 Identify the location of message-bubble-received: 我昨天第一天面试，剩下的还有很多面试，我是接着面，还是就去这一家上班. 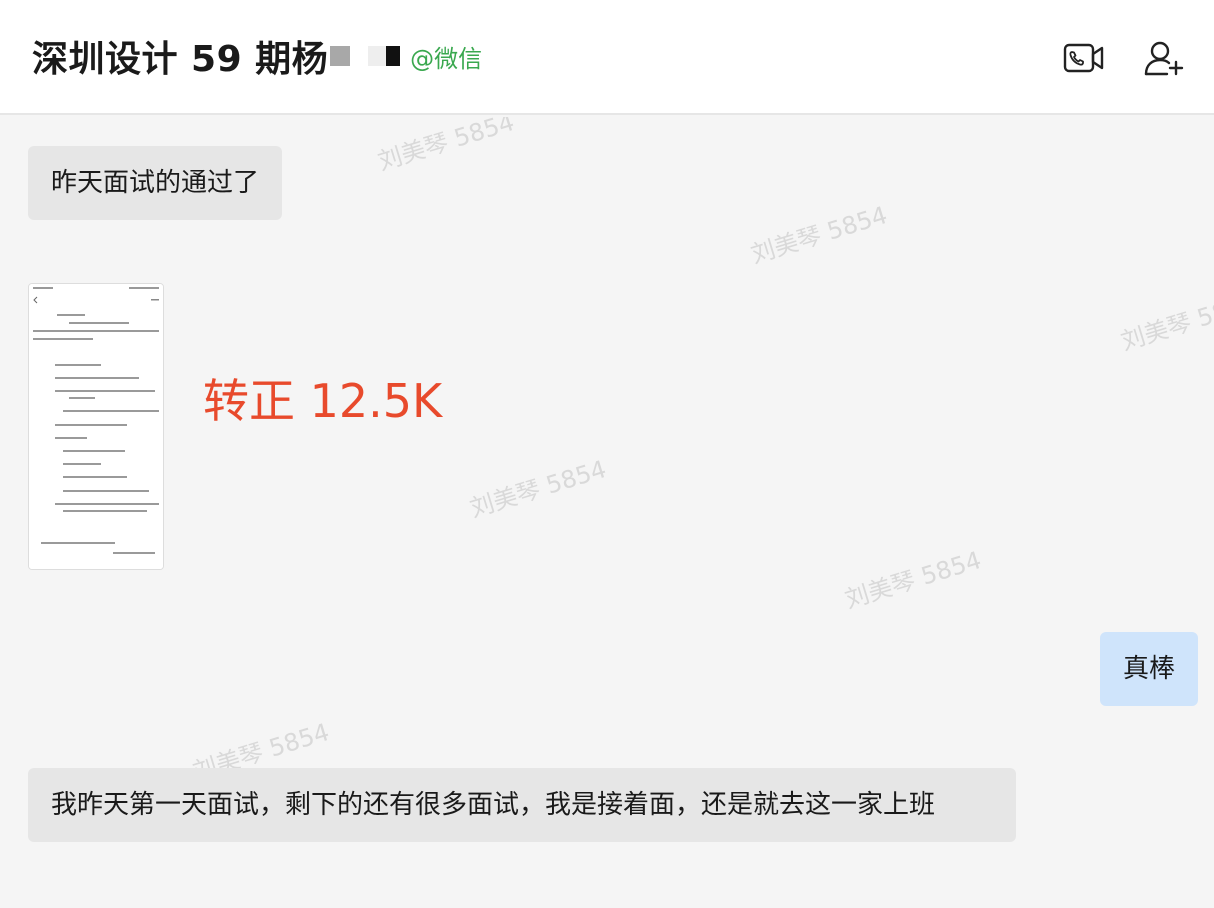
(522, 805).